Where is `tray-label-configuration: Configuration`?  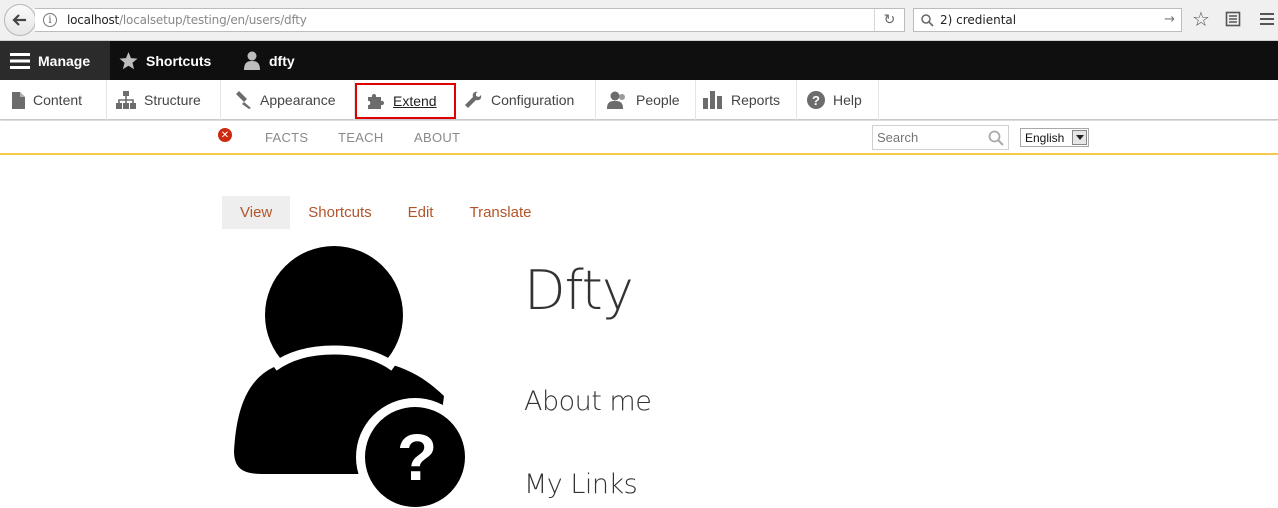 tray-label-configuration: Configuration is located at coordinates (533, 100).